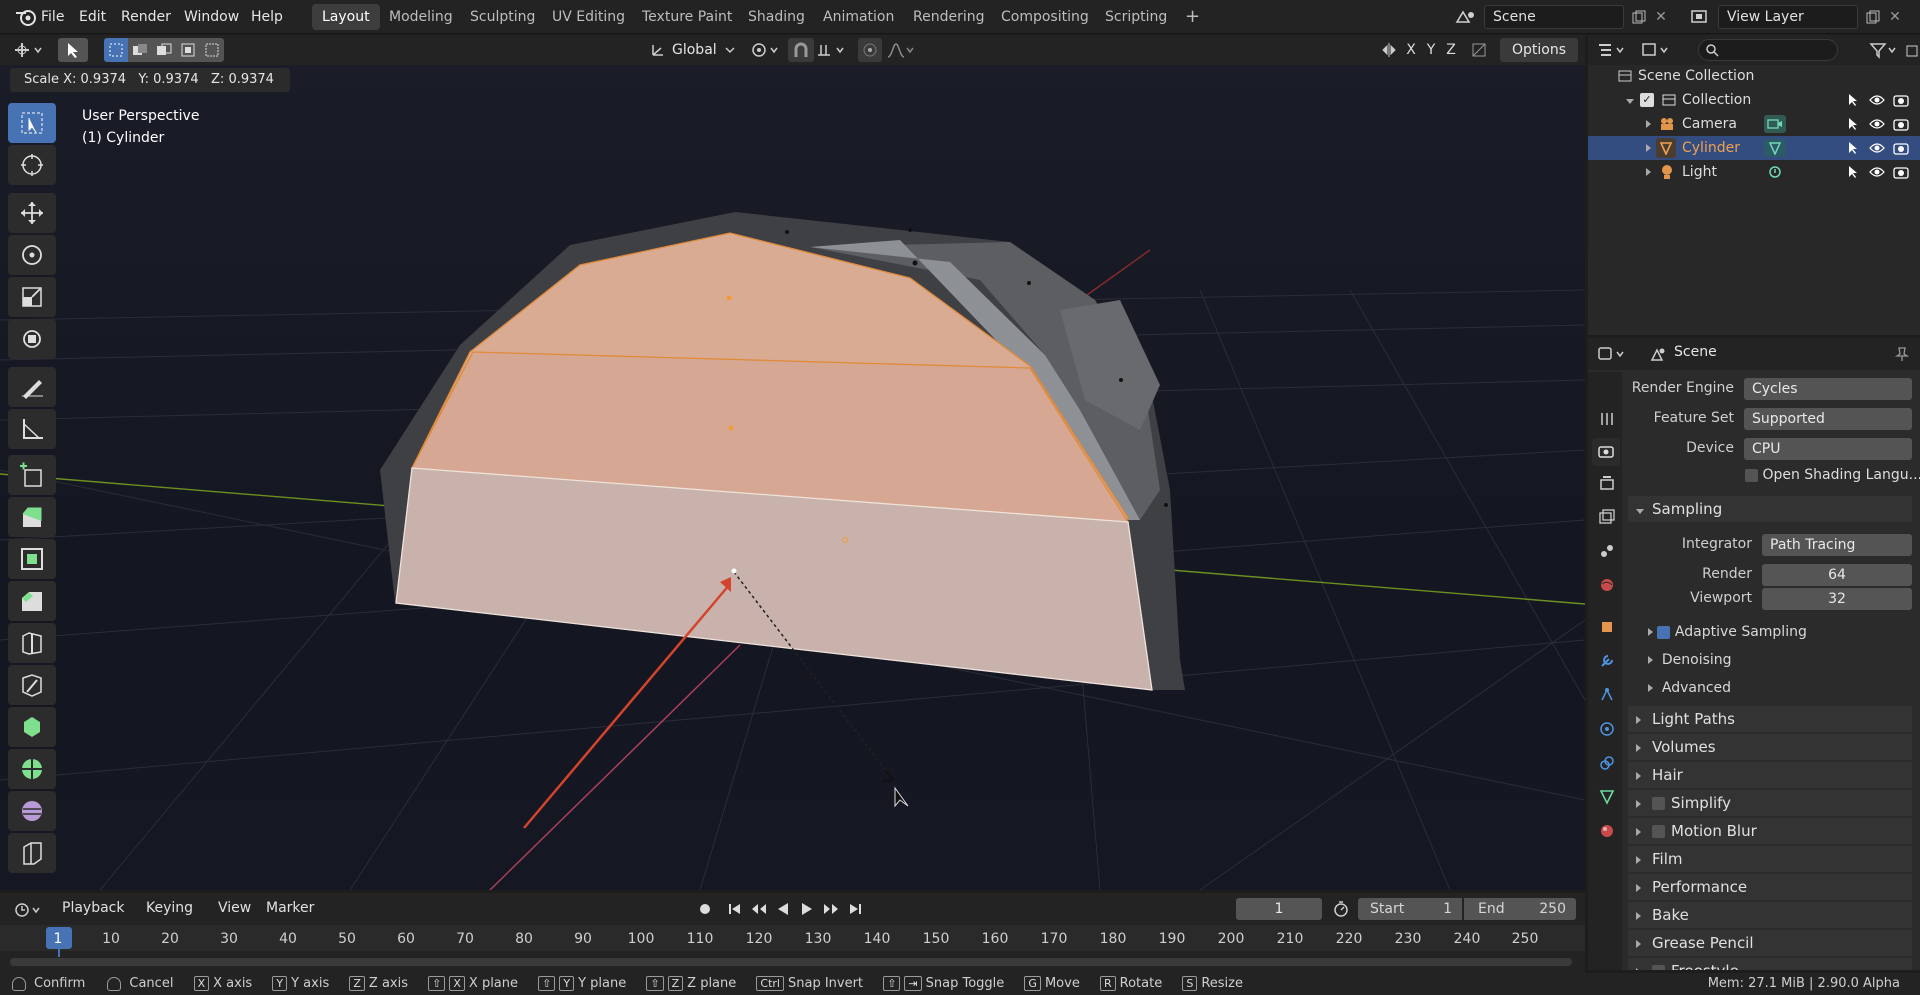 Image resolution: width=1920 pixels, height=995 pixels. What do you see at coordinates (735, 909) in the screenshot?
I see `jump-start-icon` at bounding box center [735, 909].